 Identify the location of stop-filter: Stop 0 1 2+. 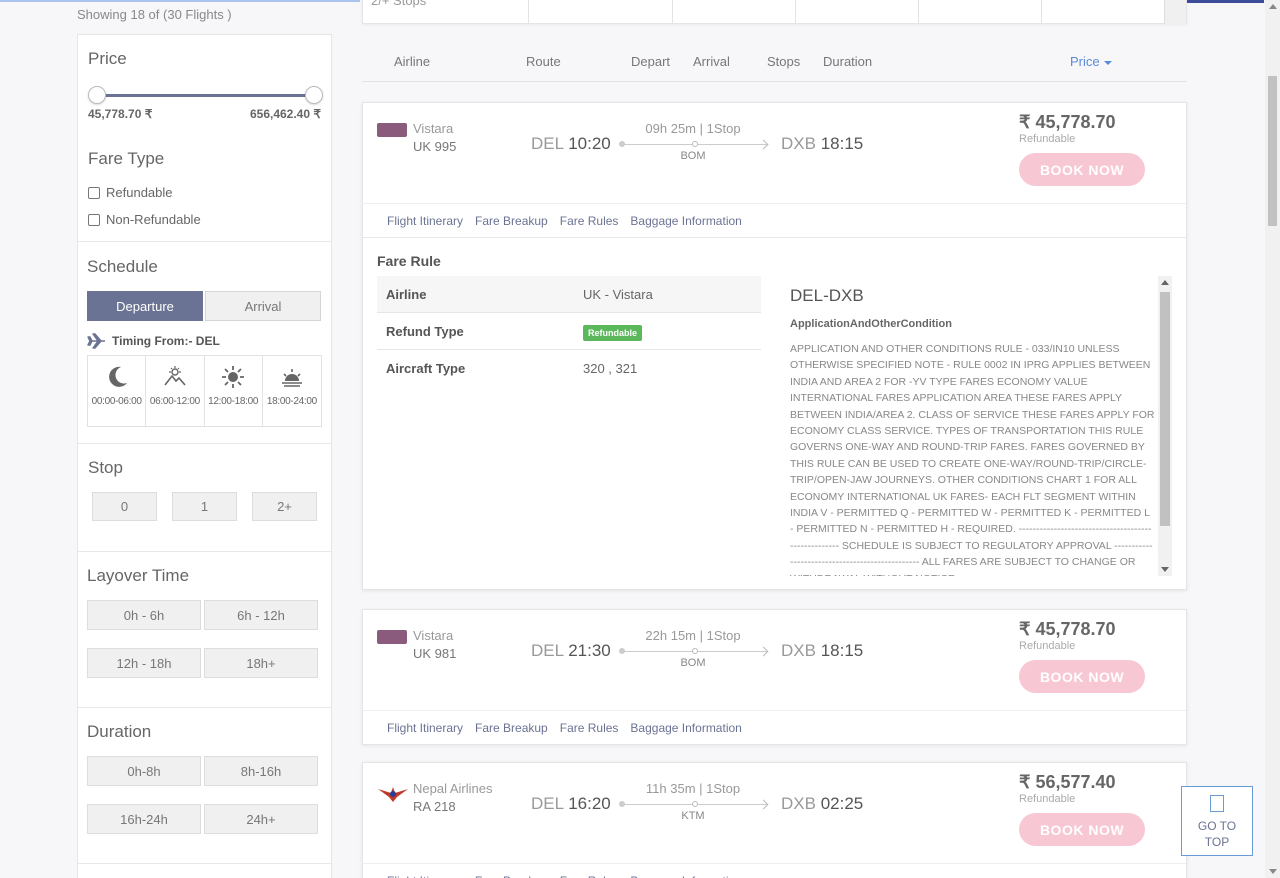
(204, 498).